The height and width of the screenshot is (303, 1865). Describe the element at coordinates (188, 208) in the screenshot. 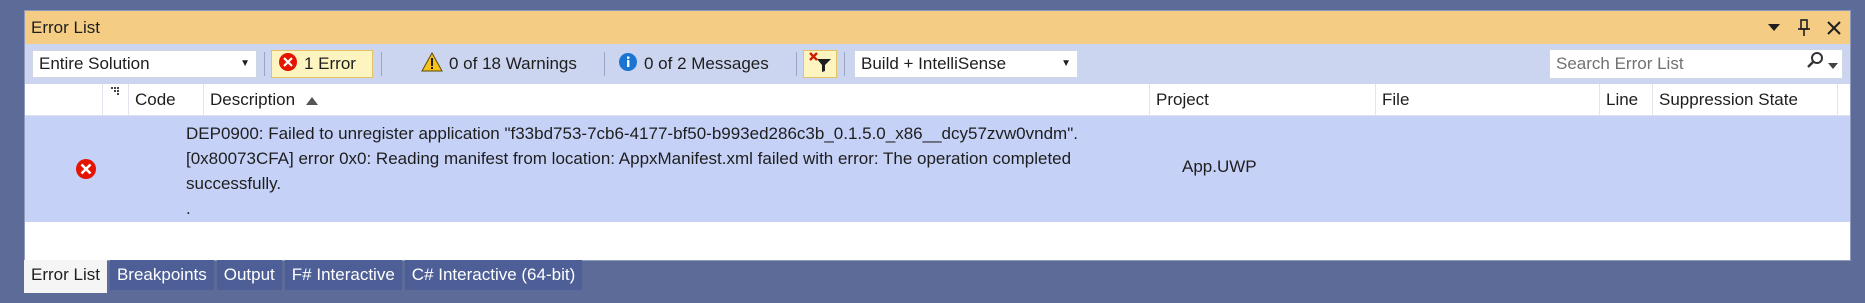

I see `description-line: .` at that location.